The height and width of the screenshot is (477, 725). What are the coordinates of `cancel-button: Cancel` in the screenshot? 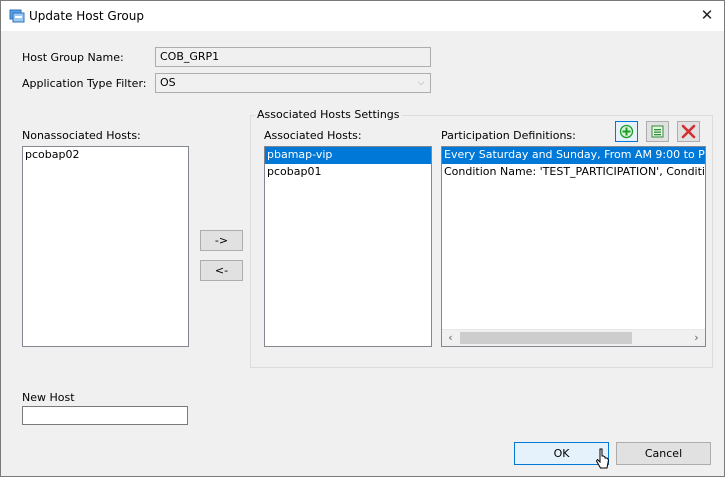 It's located at (663, 453).